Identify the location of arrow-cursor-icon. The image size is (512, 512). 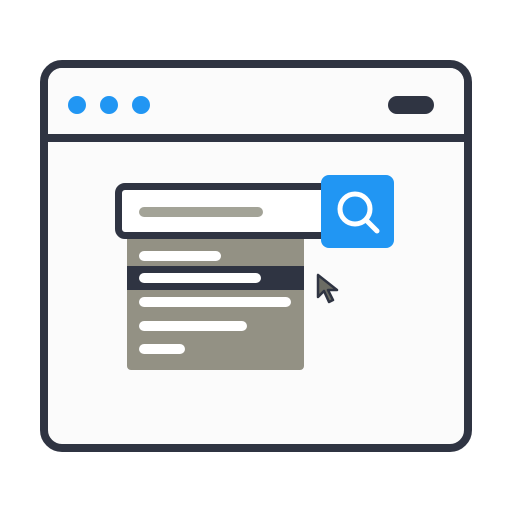
(327, 288).